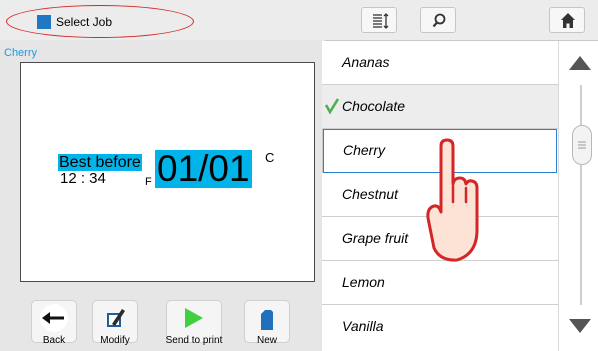 The width and height of the screenshot is (598, 351). What do you see at coordinates (266, 340) in the screenshot?
I see `new-label: New` at bounding box center [266, 340].